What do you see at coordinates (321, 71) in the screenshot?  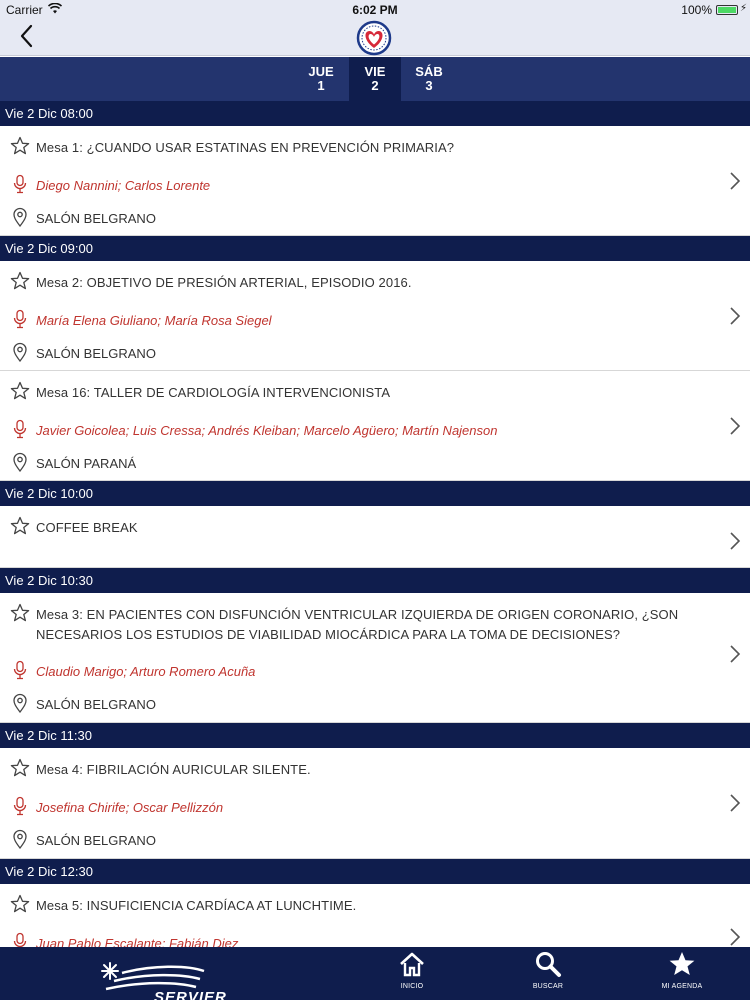 I see `tab-day: JUE` at bounding box center [321, 71].